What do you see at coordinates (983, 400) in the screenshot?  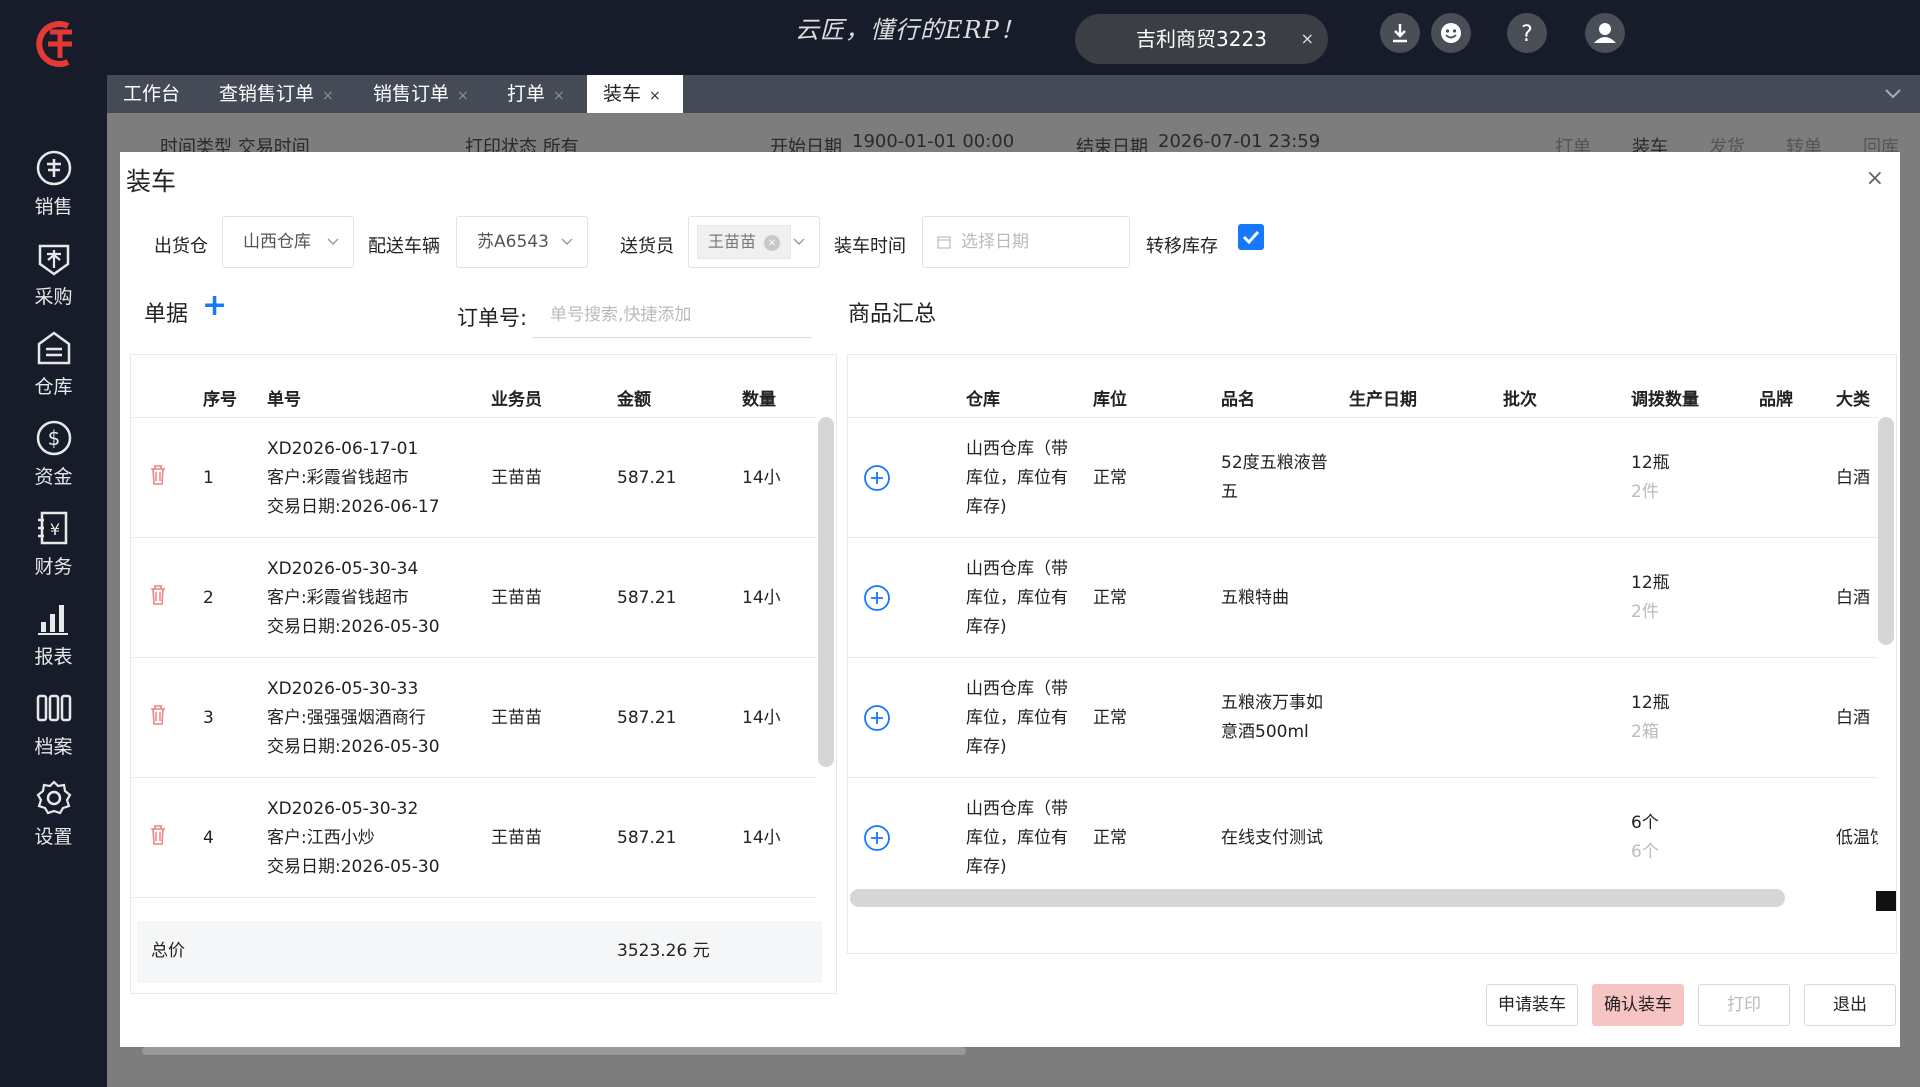 I see `column-header: 仓库` at bounding box center [983, 400].